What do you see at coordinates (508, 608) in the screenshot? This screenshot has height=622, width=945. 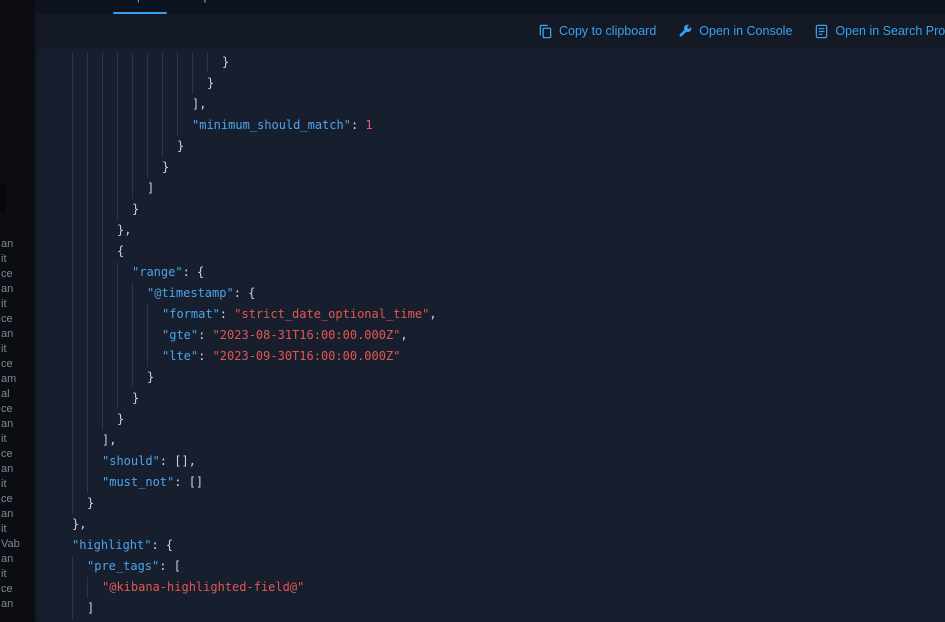 I see `code-line: ]` at bounding box center [508, 608].